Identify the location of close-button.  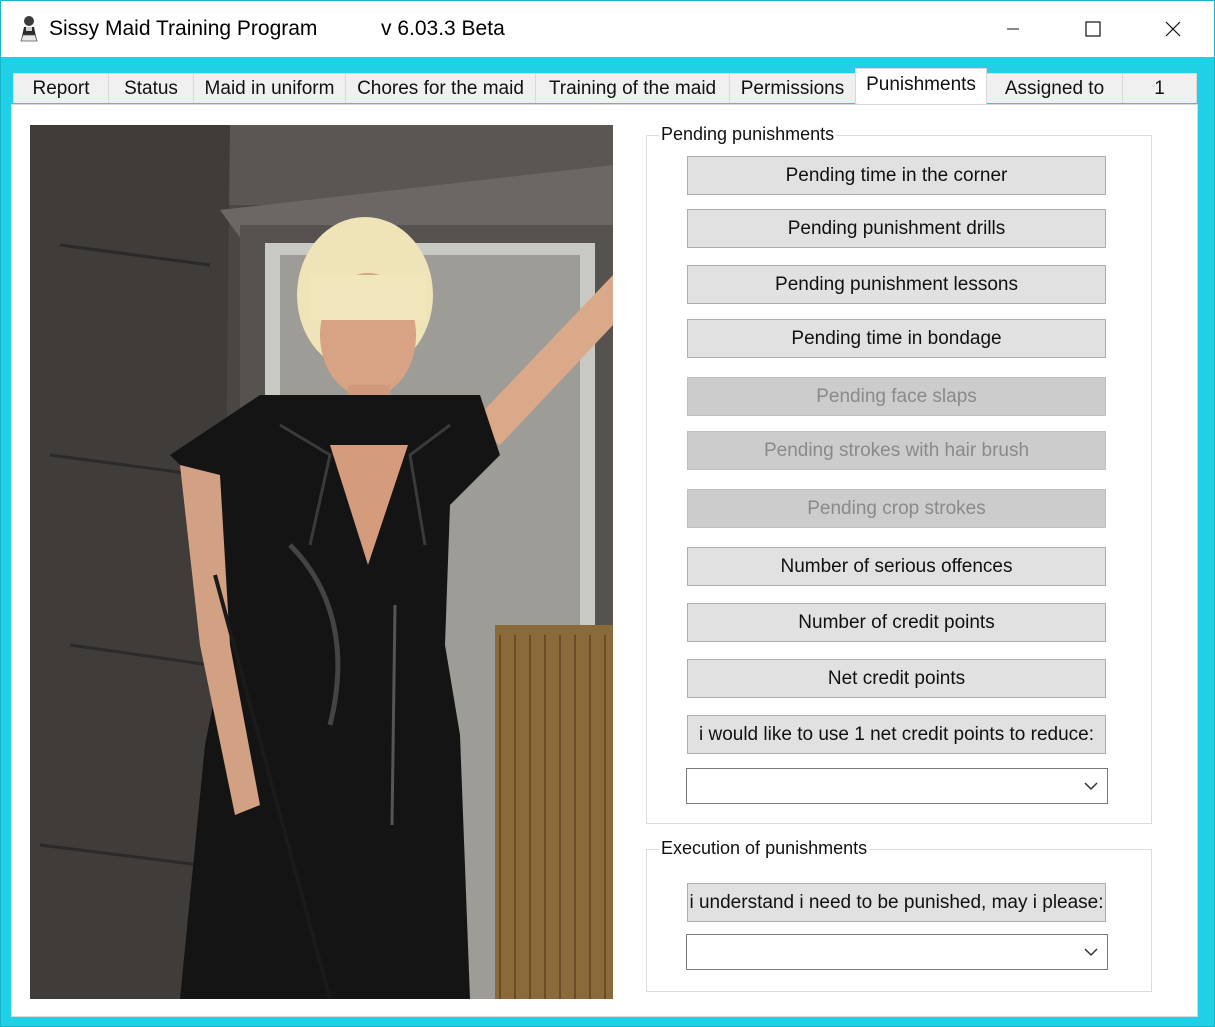
(1173, 29).